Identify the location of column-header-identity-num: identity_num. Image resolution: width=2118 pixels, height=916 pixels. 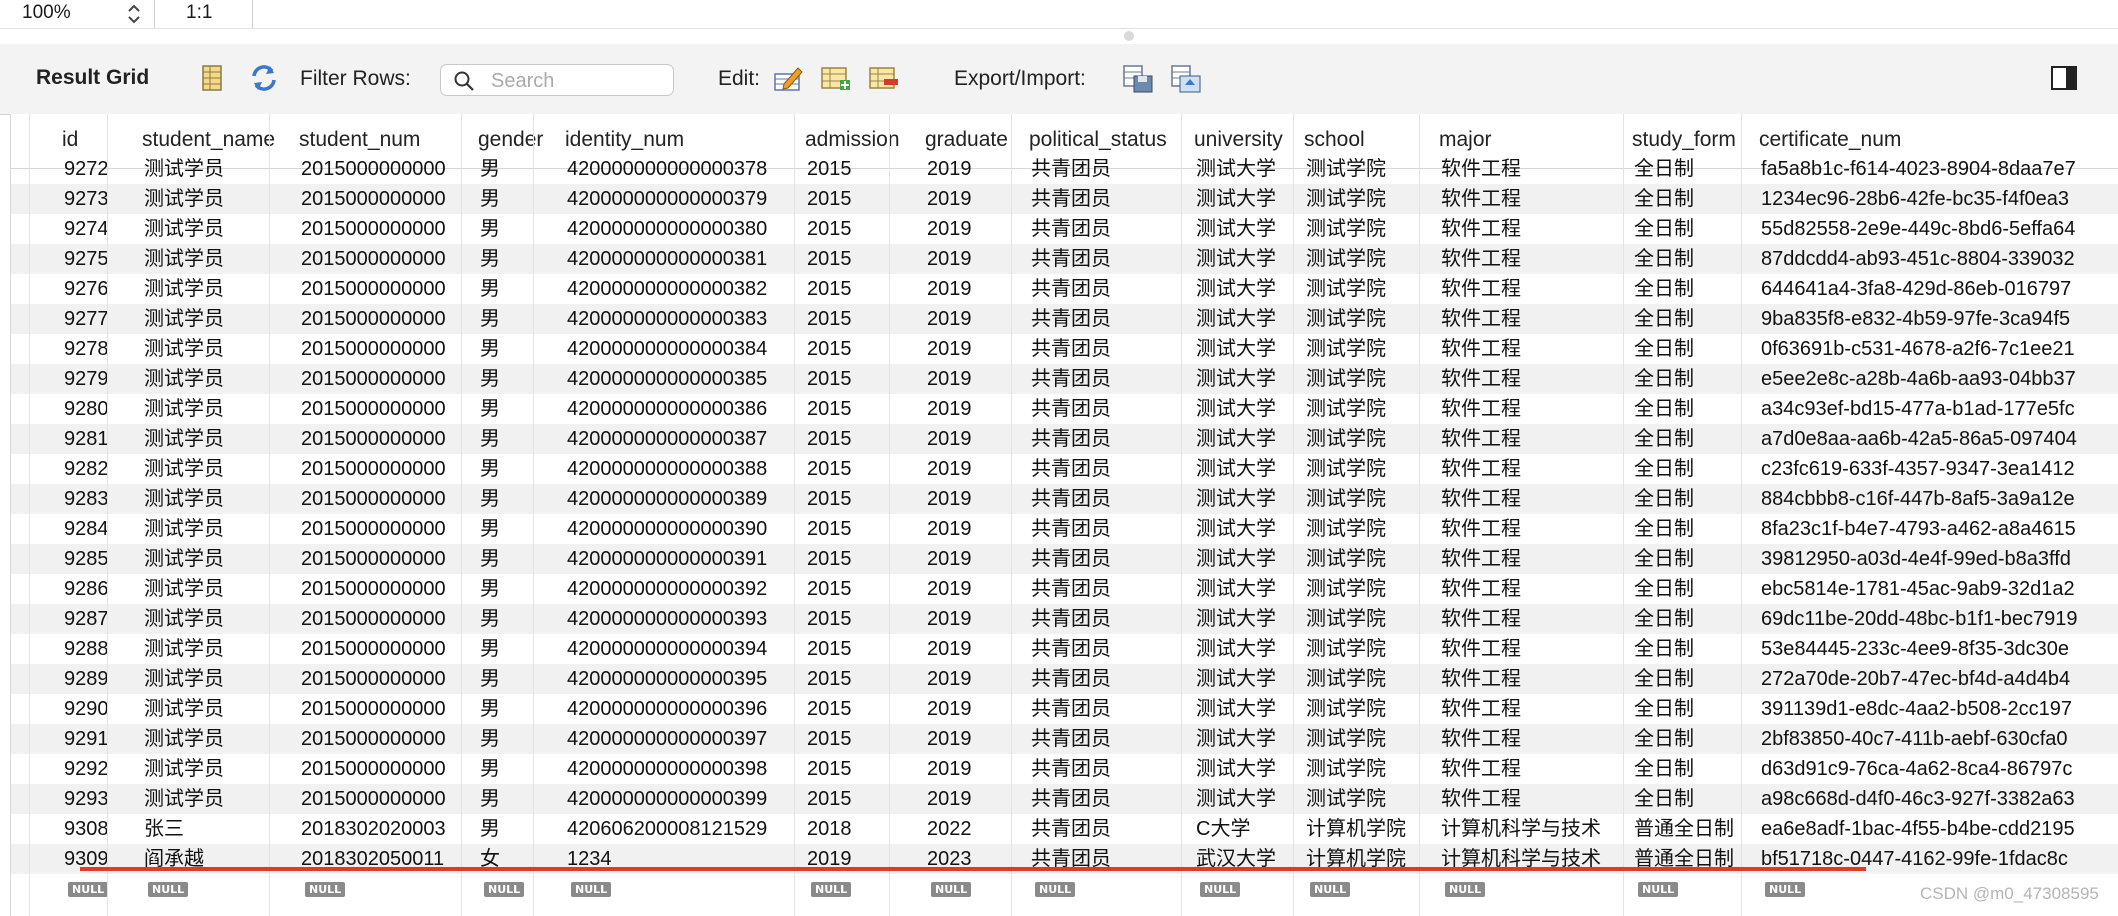
(624, 140).